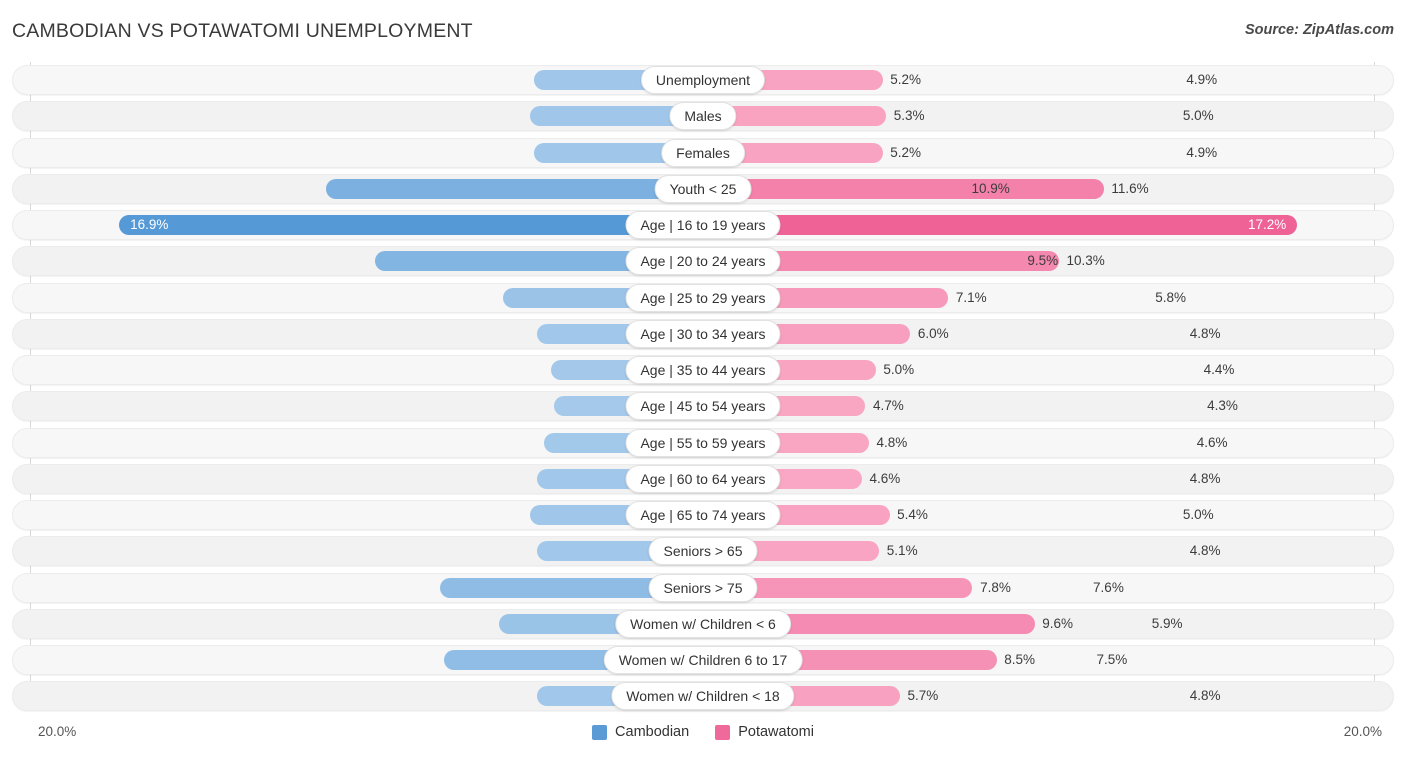 This screenshot has width=1406, height=757. I want to click on category-pill: Age | 55 to 59 years, so click(703, 442).